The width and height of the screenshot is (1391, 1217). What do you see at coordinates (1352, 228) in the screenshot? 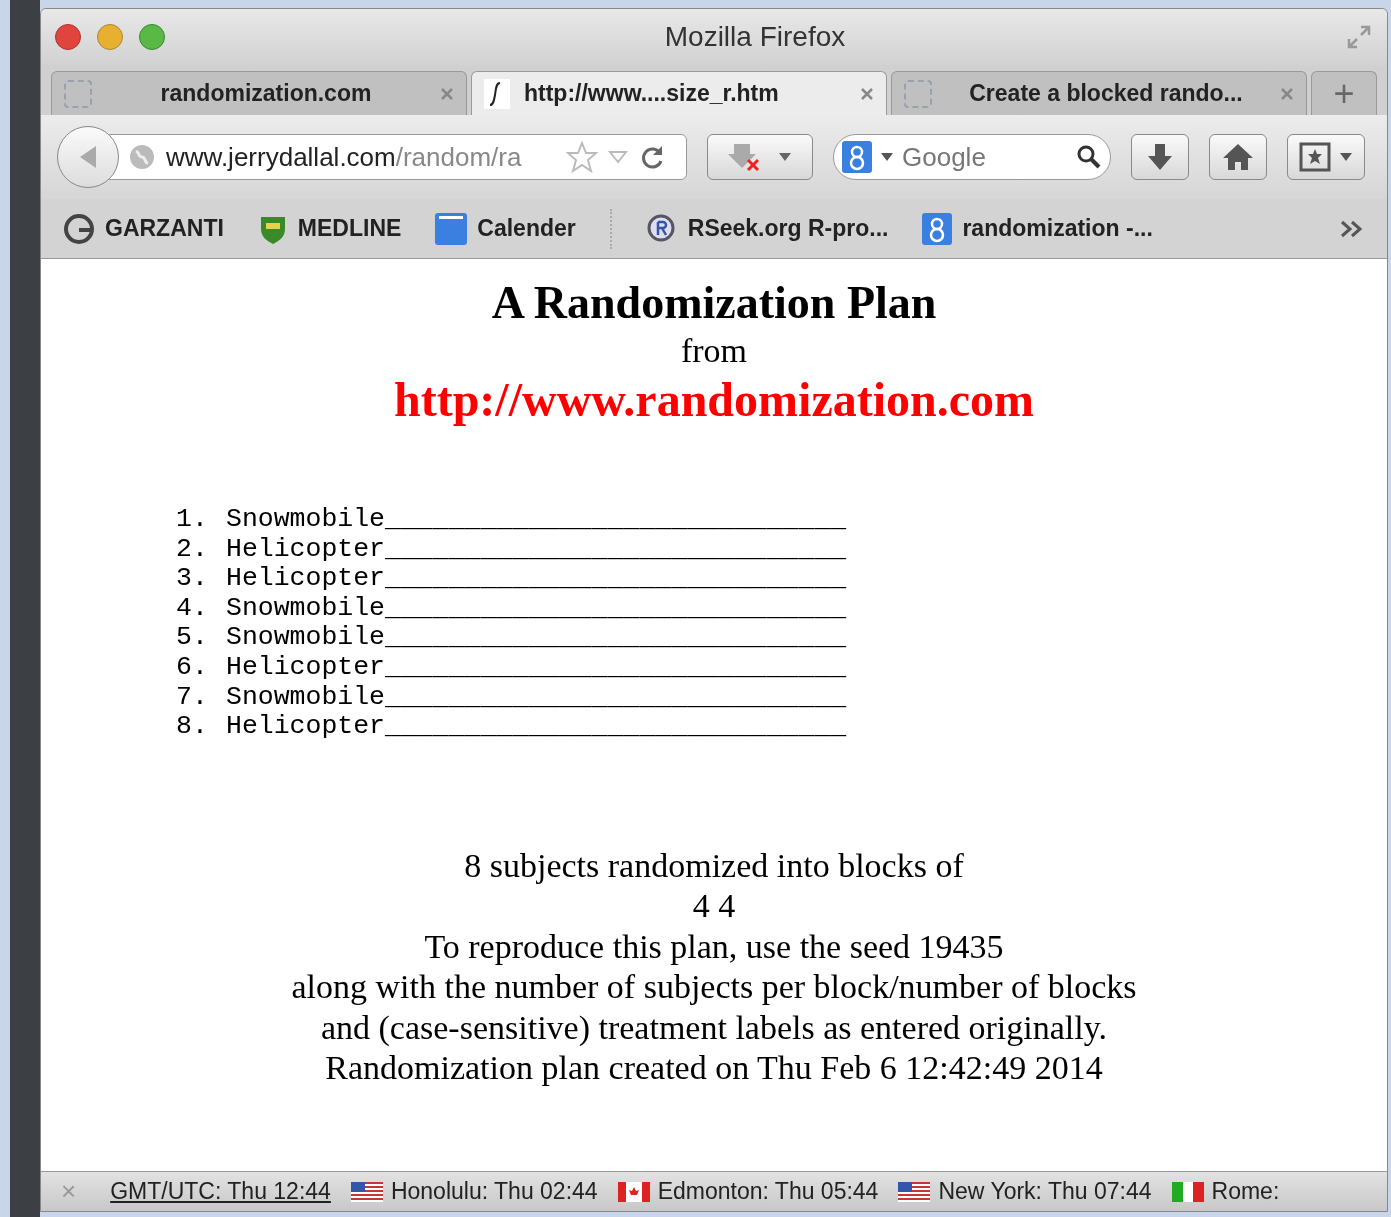
I see `chevron-icon` at bounding box center [1352, 228].